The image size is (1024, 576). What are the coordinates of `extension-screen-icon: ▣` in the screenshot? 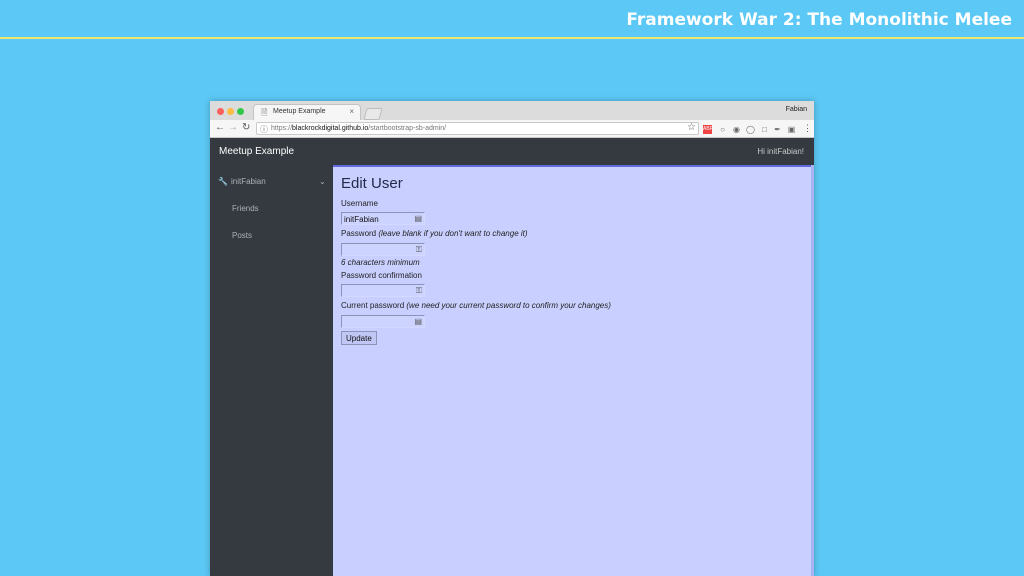 It's located at (791, 129).